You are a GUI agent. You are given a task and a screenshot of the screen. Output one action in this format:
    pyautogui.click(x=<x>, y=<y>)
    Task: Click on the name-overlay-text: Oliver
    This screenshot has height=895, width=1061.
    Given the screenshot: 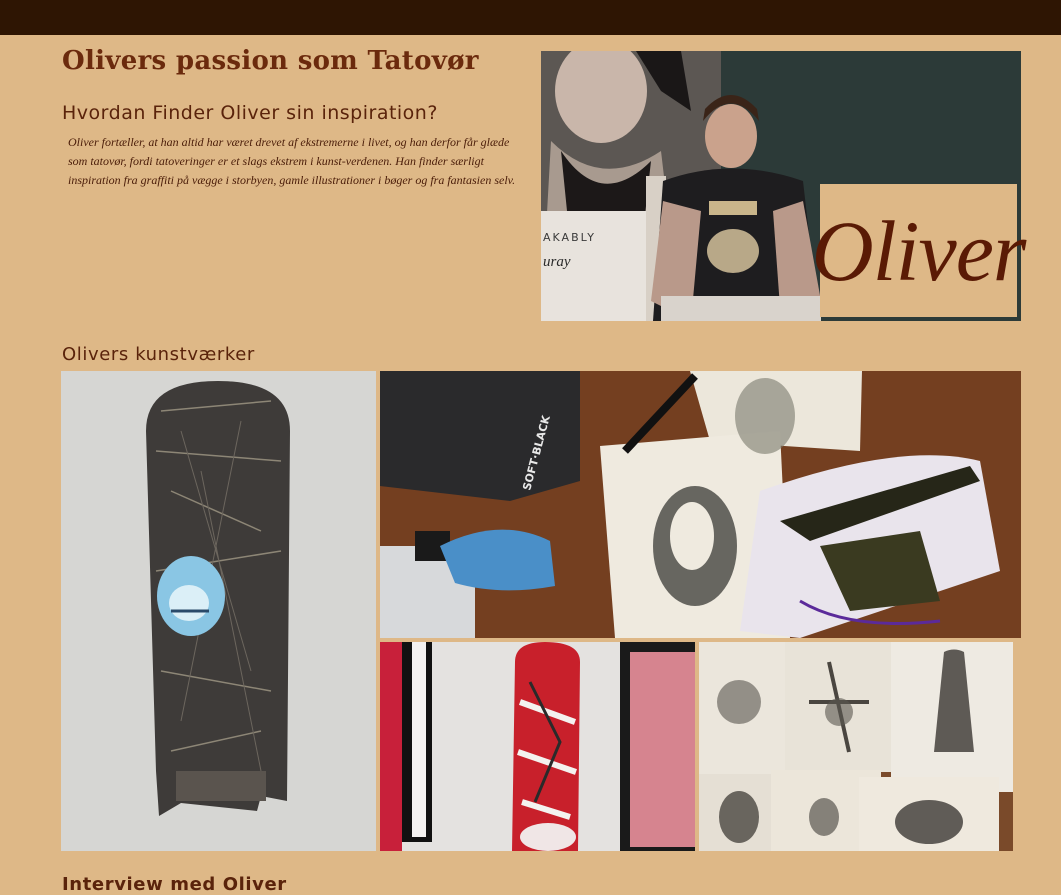 What is the action you would take?
    pyautogui.click(x=919, y=250)
    